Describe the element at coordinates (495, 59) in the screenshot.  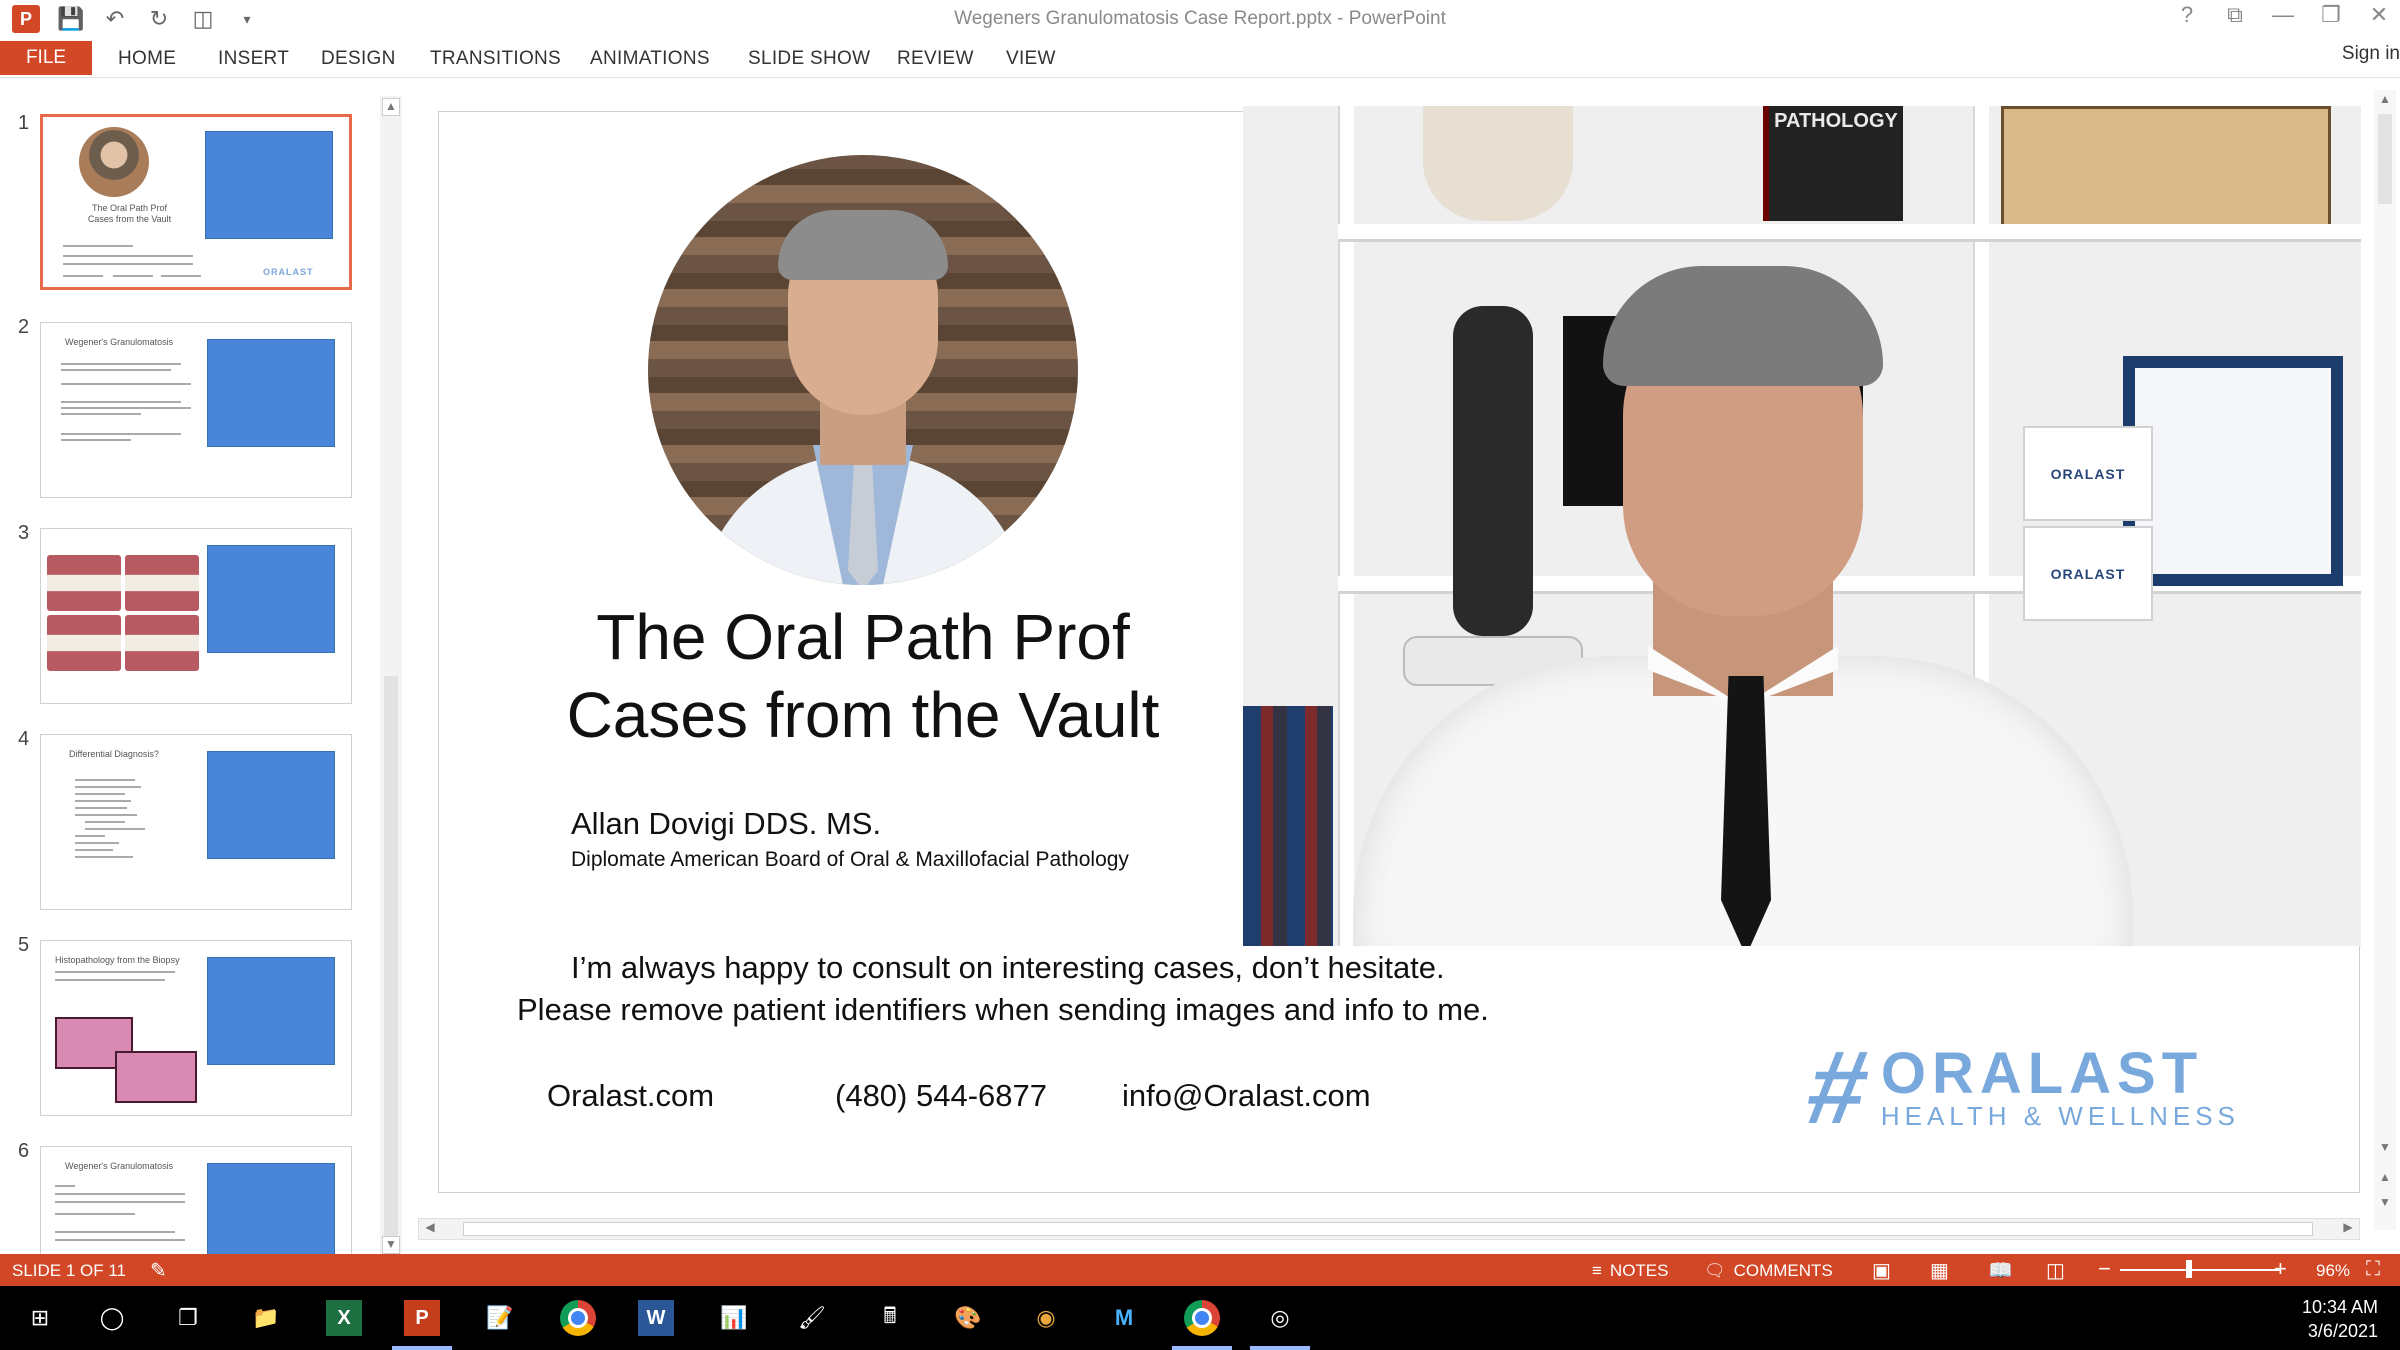
I see `tab-transitions: TRANSITIONS` at that location.